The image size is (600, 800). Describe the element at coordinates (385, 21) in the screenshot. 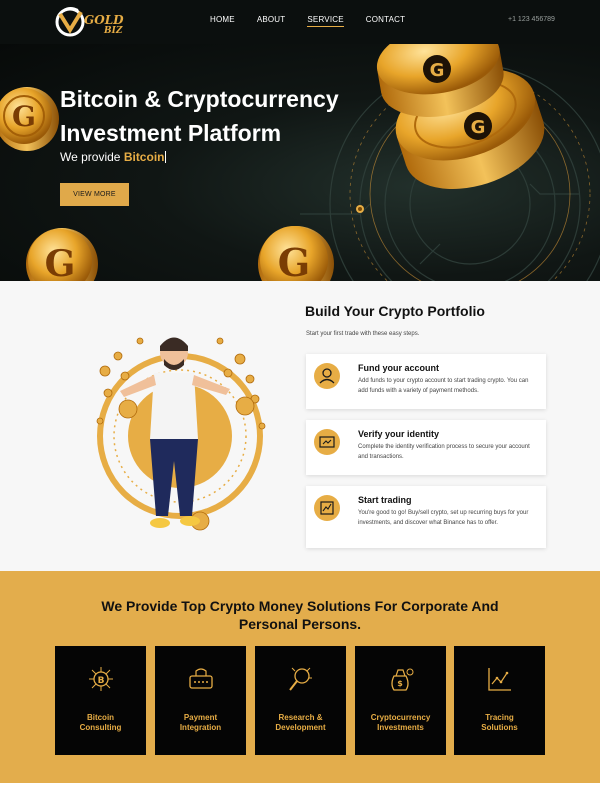

I see `nav-contact: CONTACT` at that location.